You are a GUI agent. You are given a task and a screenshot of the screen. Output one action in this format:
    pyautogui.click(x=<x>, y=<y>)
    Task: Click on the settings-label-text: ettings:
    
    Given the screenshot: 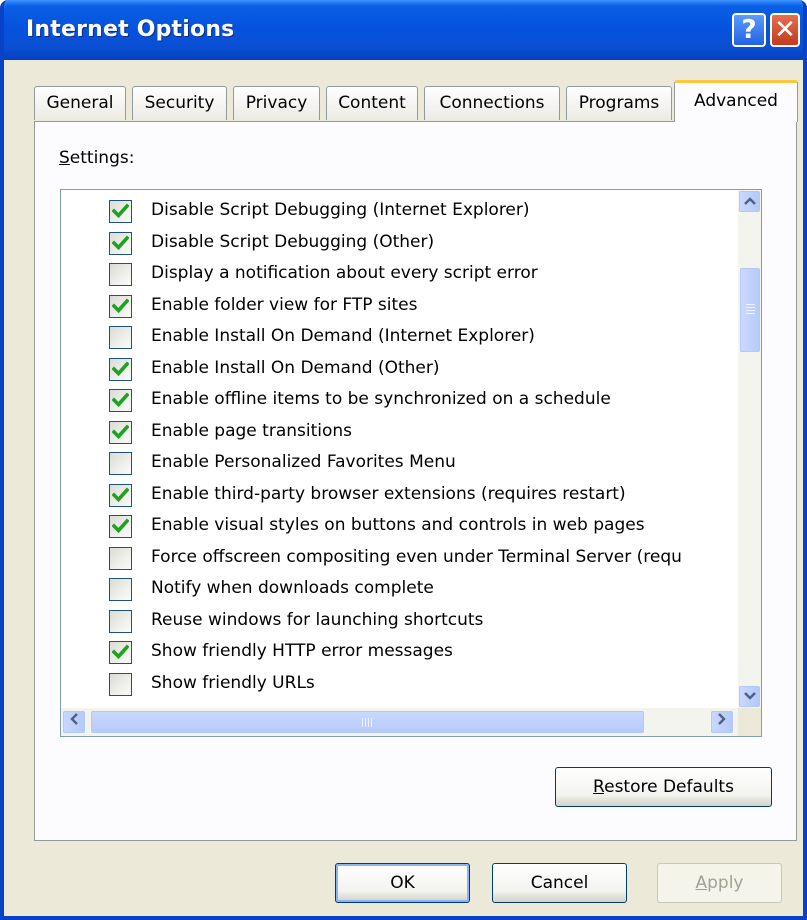 What is the action you would take?
    pyautogui.click(x=102, y=158)
    